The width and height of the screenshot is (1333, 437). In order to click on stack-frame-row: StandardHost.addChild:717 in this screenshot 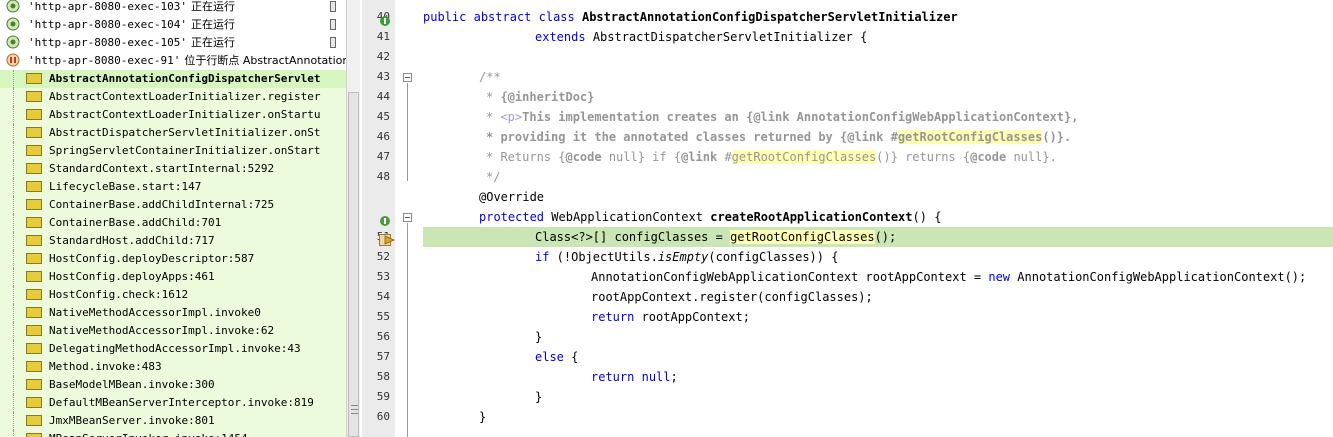, I will do `click(173, 241)`.